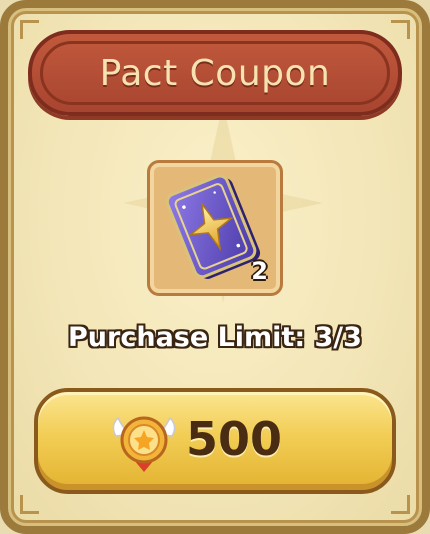  I want to click on price-label: 500, so click(234, 439).